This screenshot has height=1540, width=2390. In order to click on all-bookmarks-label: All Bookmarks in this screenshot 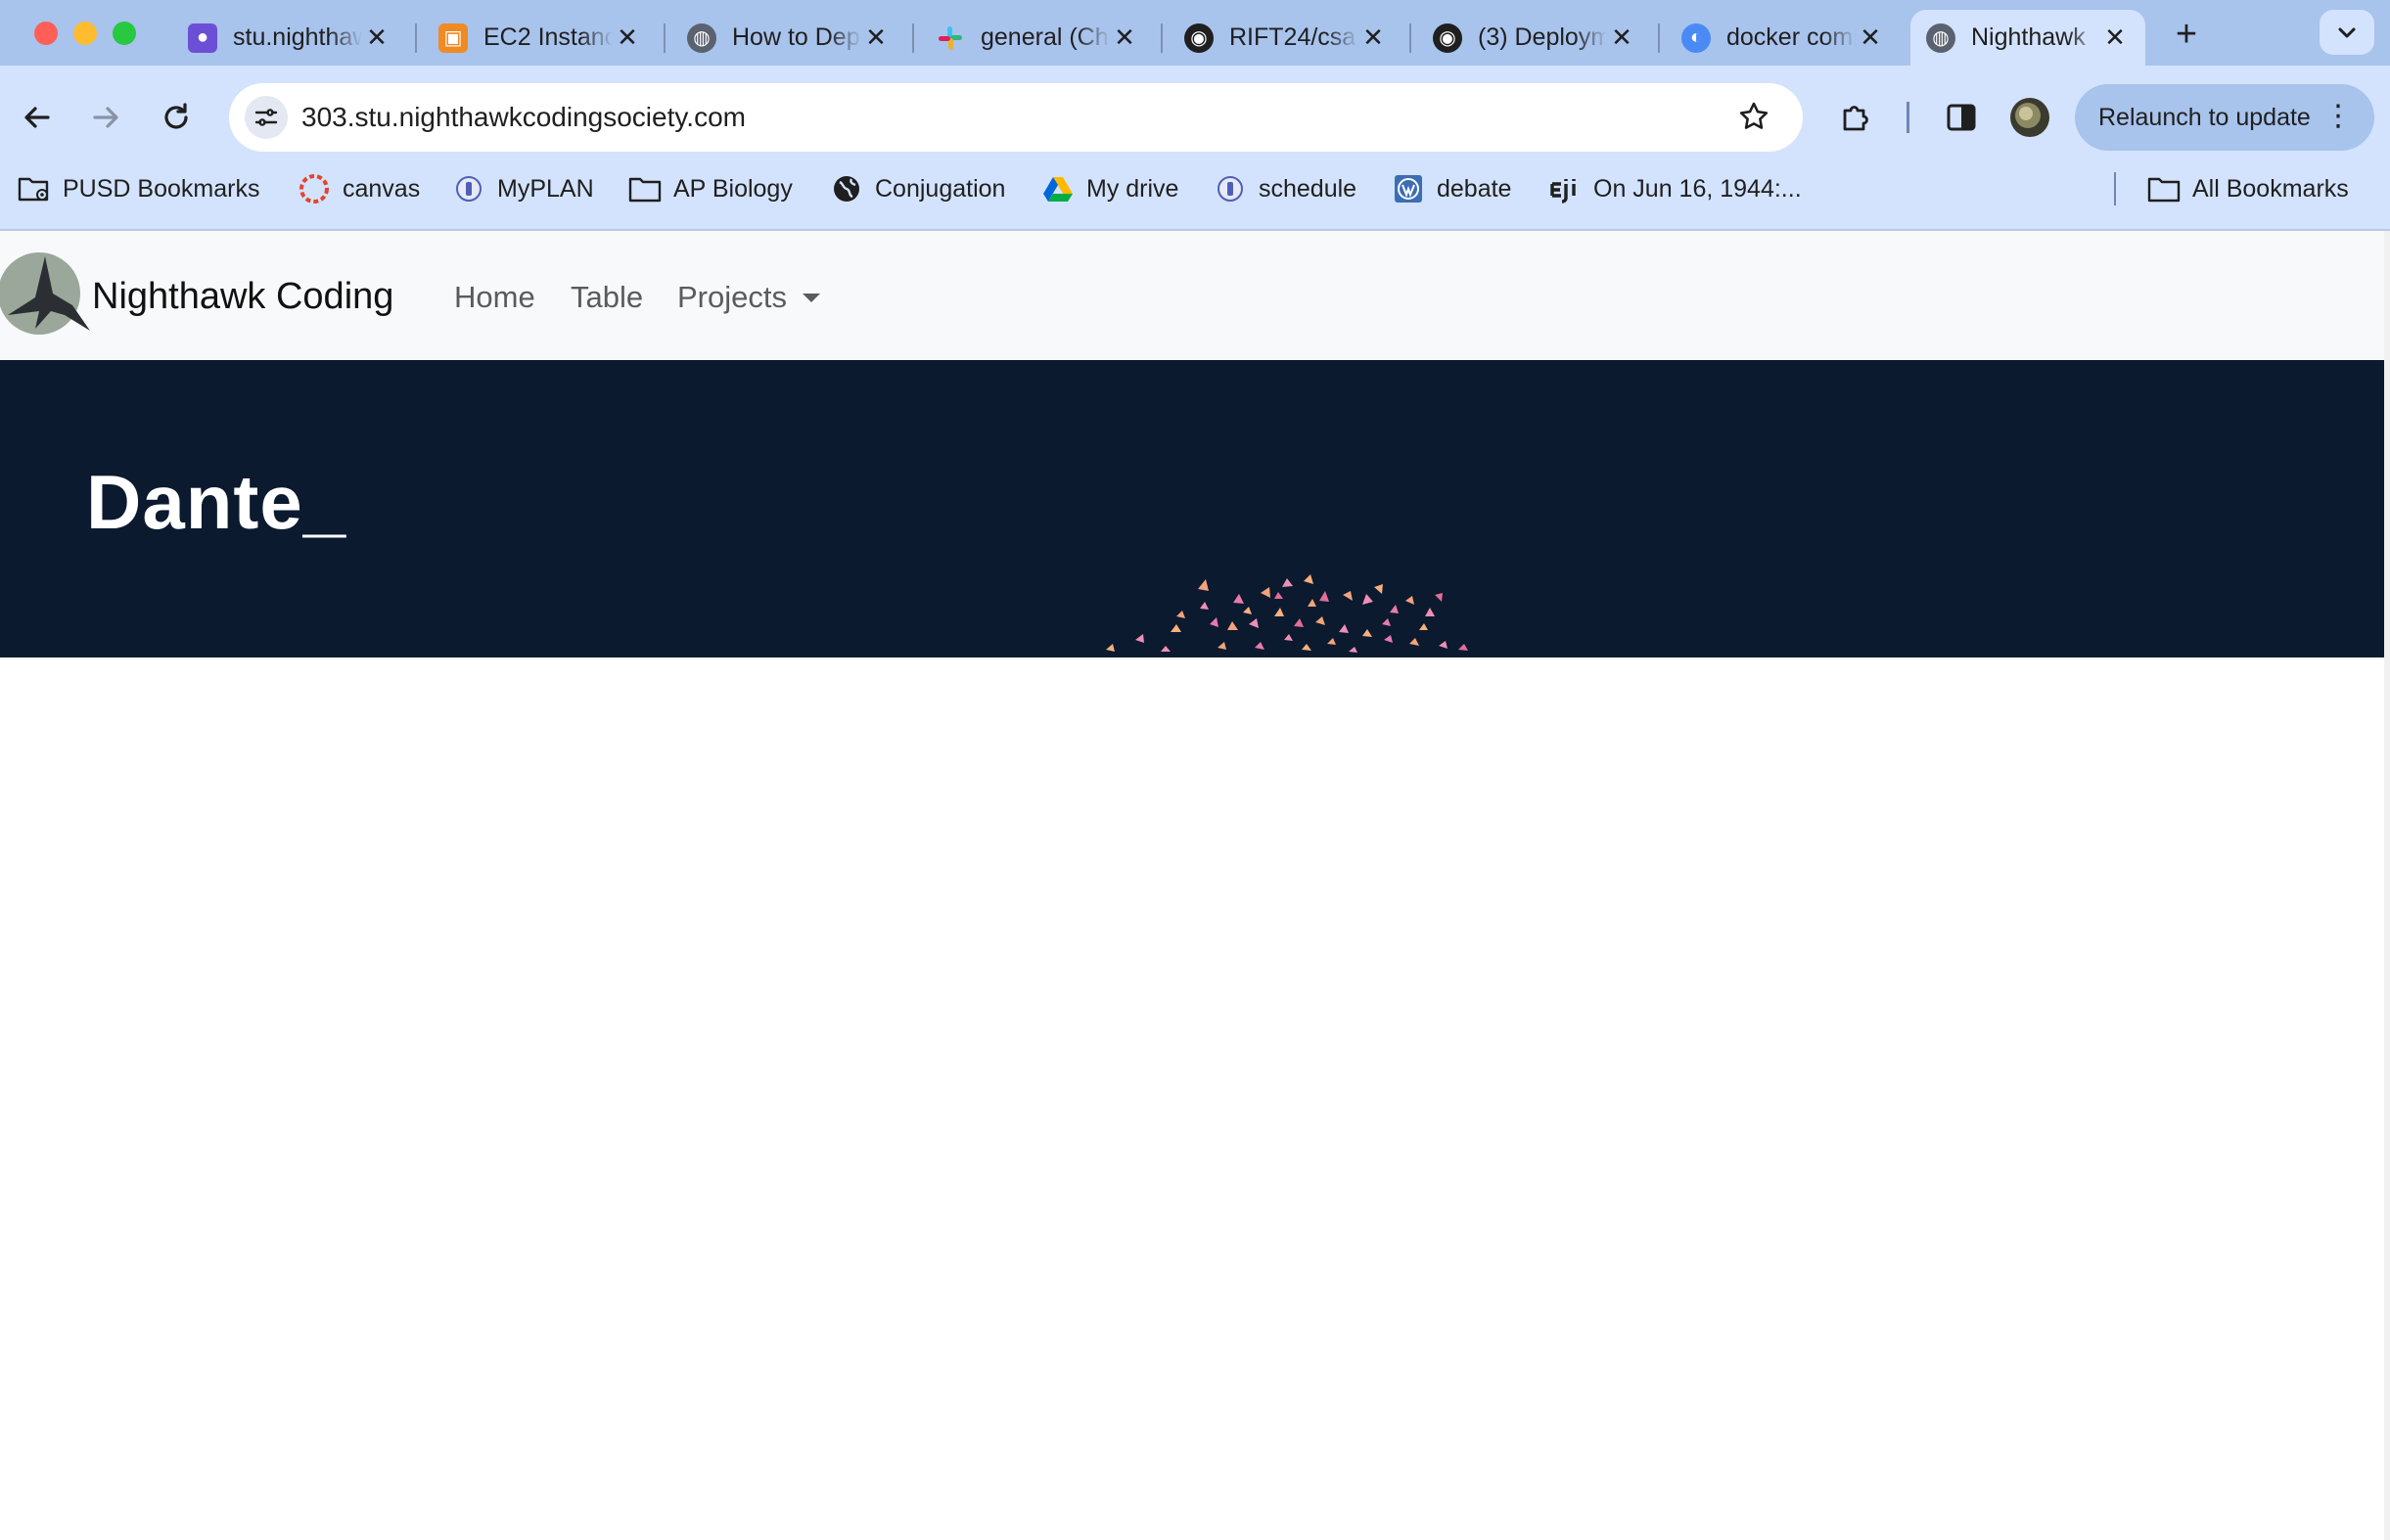, I will do `click(2270, 188)`.